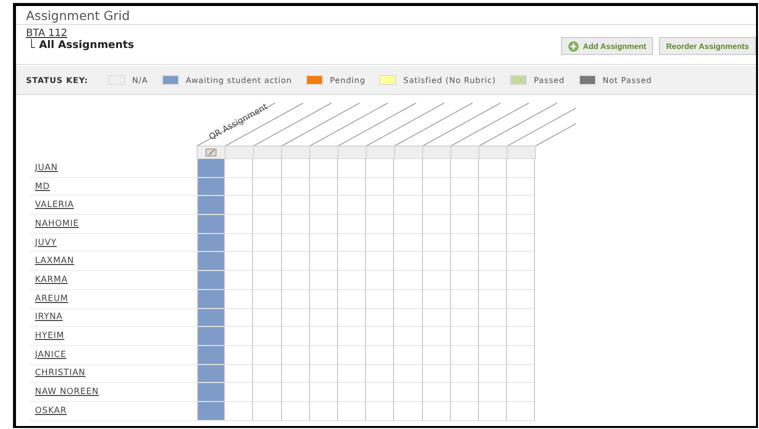  What do you see at coordinates (211, 152) in the screenshot?
I see `edit-icon` at bounding box center [211, 152].